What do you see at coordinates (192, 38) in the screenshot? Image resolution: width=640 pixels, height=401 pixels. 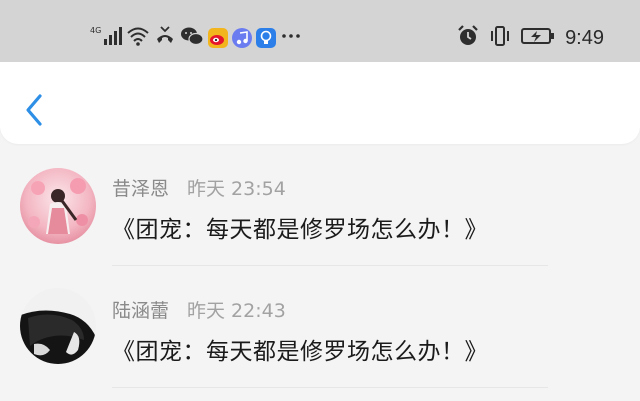 I see `wechat-icon` at bounding box center [192, 38].